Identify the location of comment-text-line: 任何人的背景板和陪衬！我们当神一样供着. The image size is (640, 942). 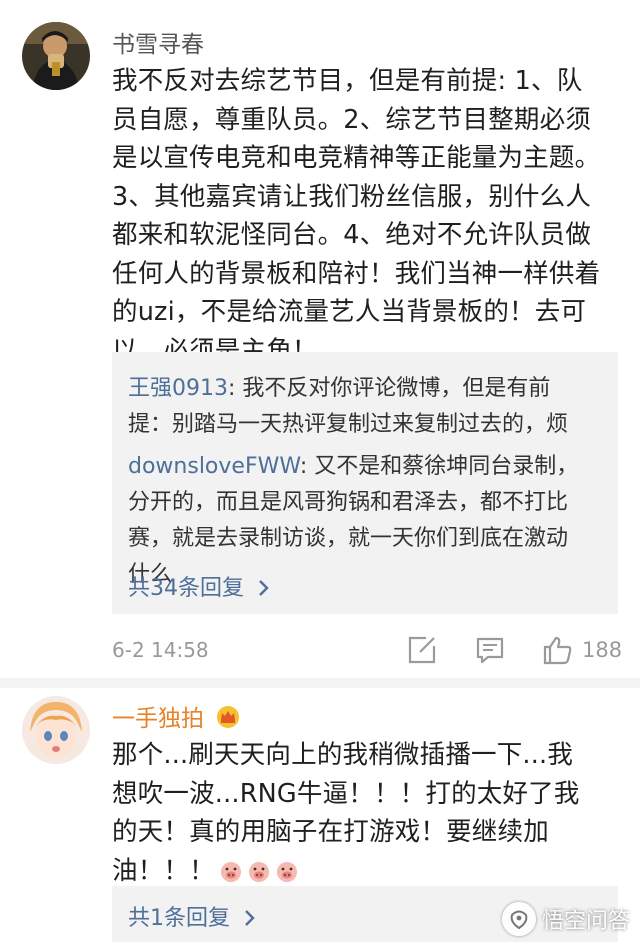
(356, 273).